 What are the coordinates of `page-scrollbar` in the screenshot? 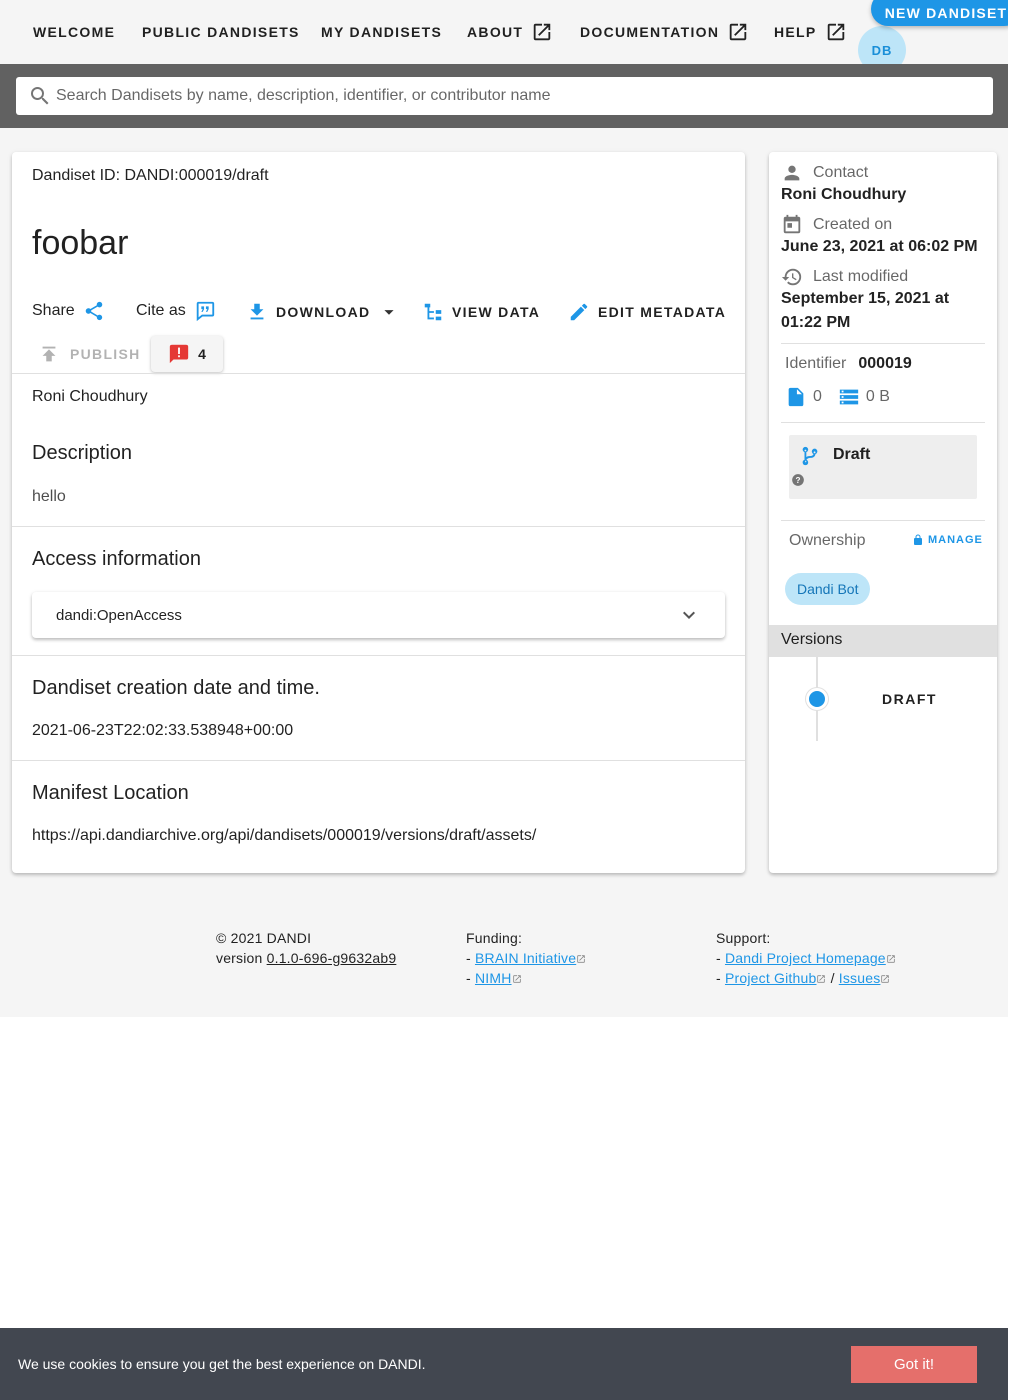 It's located at (1016, 700).